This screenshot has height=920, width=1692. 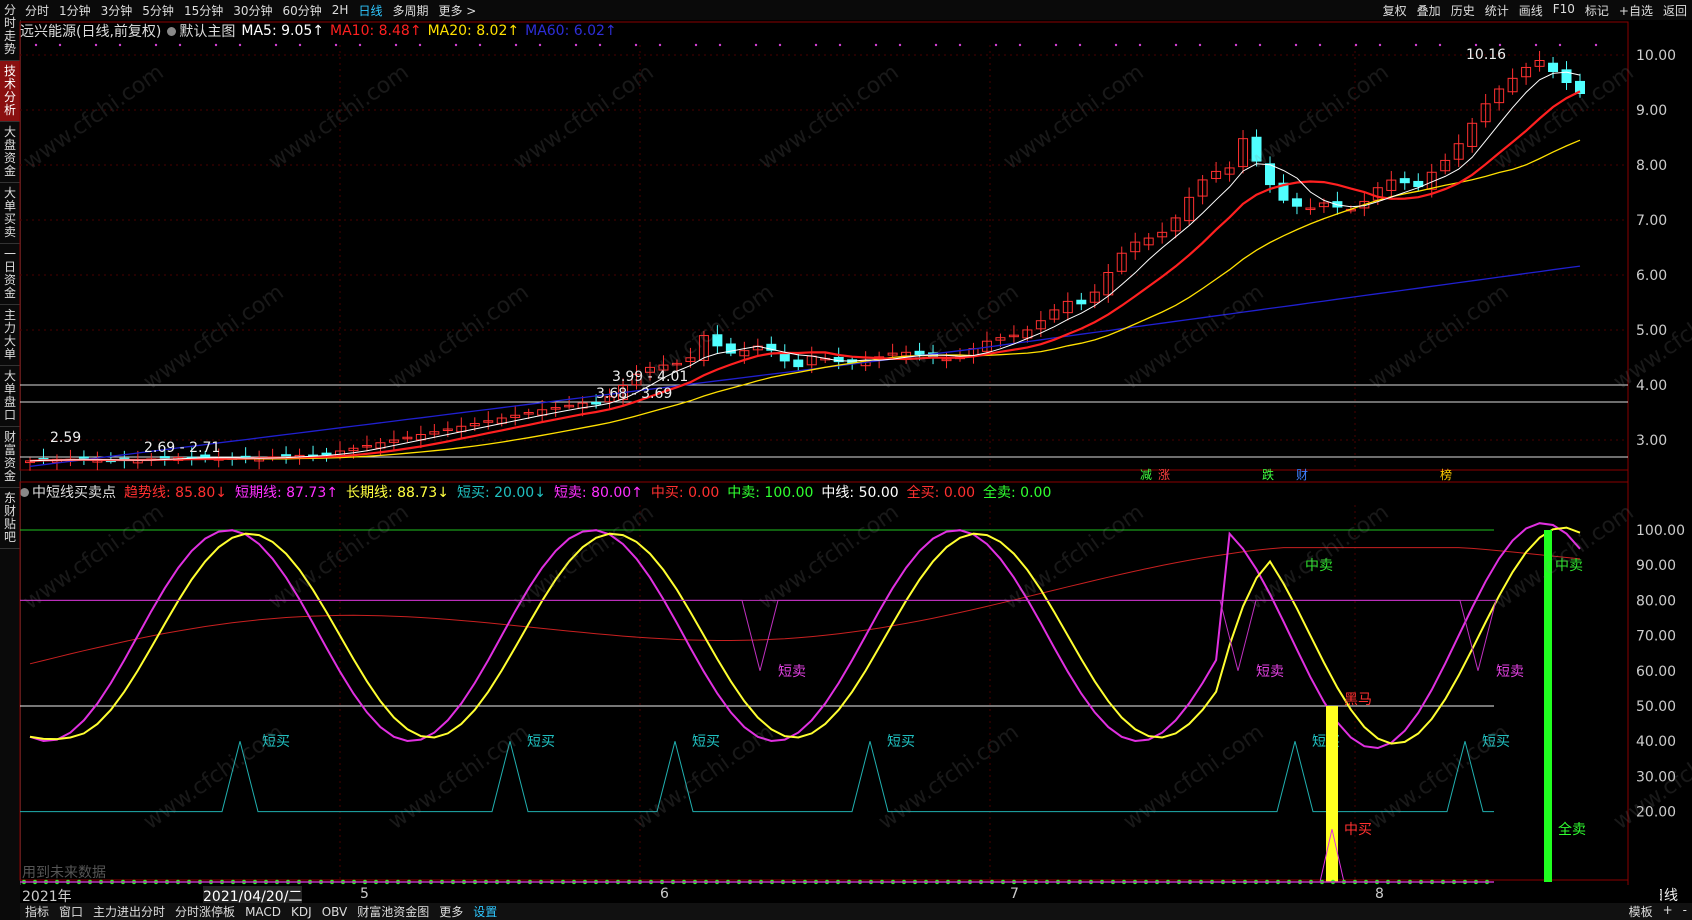 I want to click on price-axis-label: 9.00, so click(x=1651, y=111).